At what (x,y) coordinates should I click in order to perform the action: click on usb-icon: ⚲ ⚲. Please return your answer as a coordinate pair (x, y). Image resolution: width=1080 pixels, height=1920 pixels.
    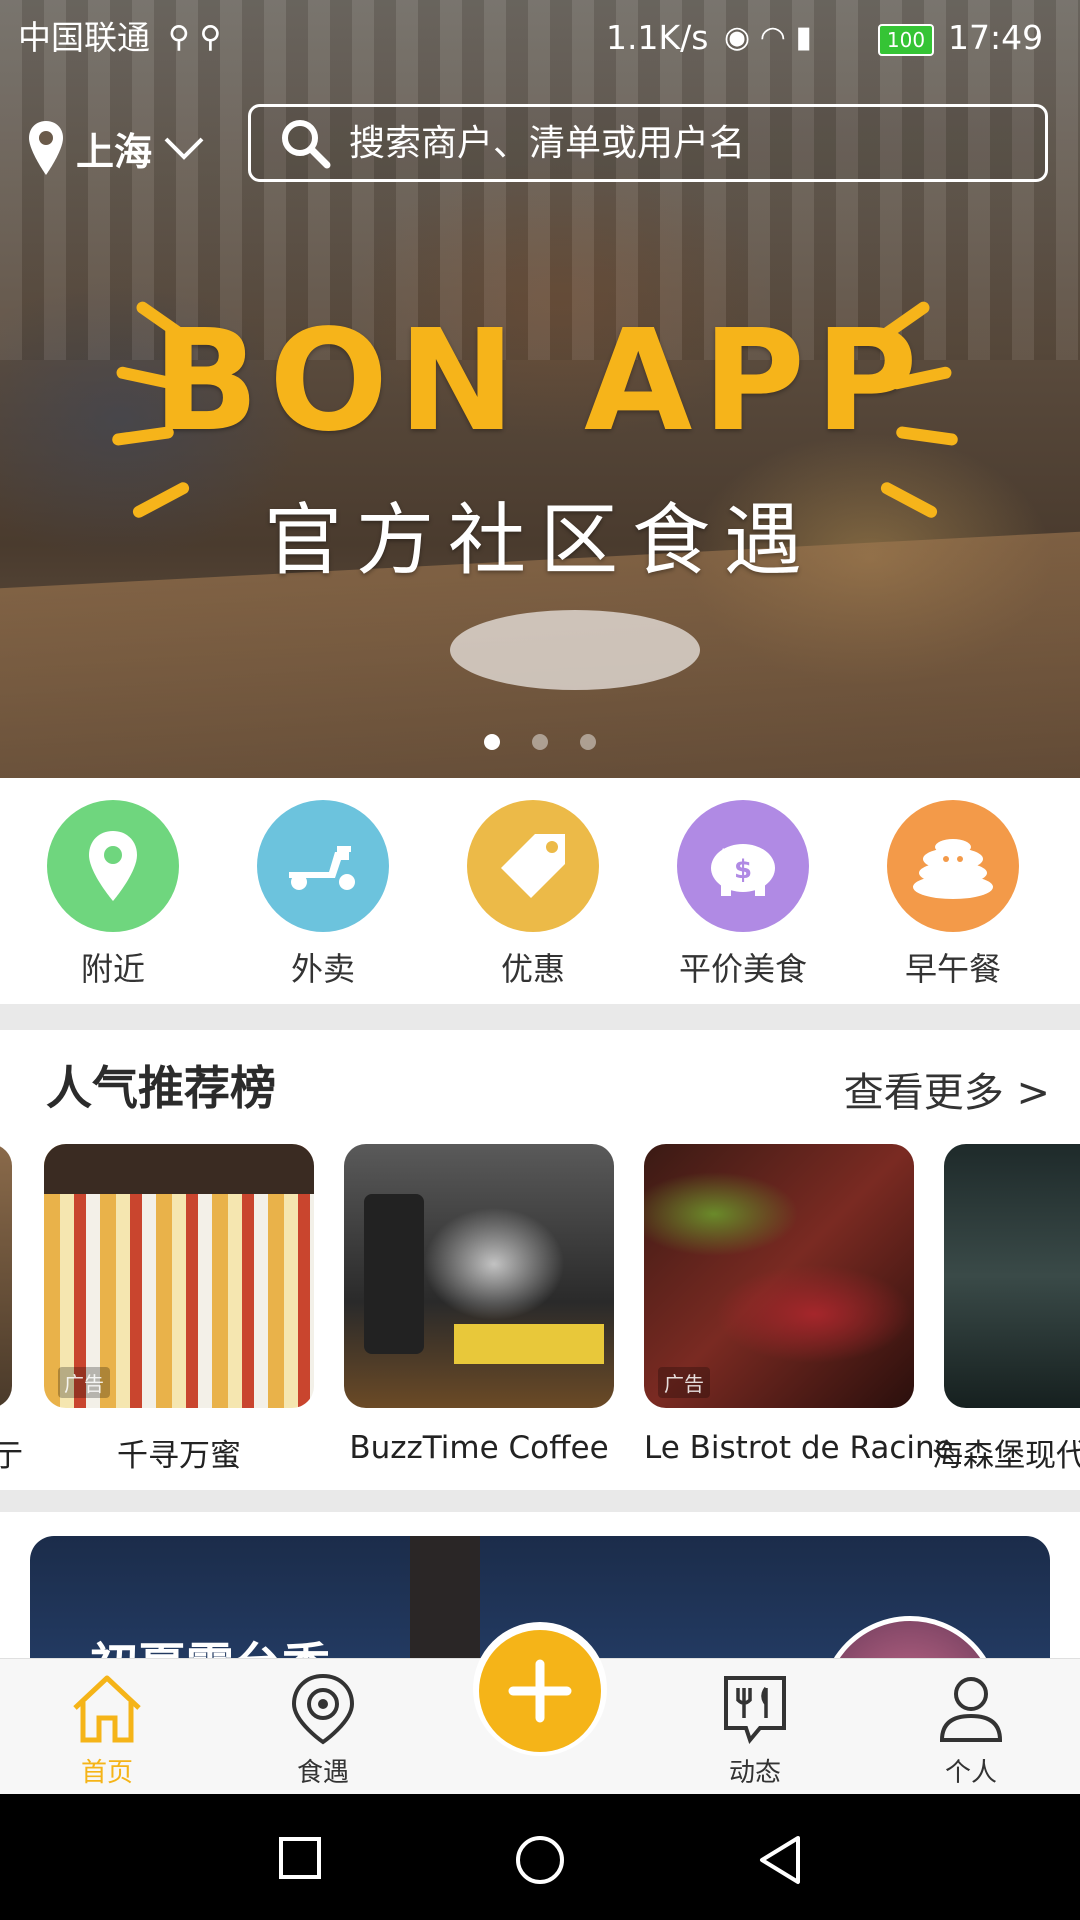
    Looking at the image, I should click on (195, 37).